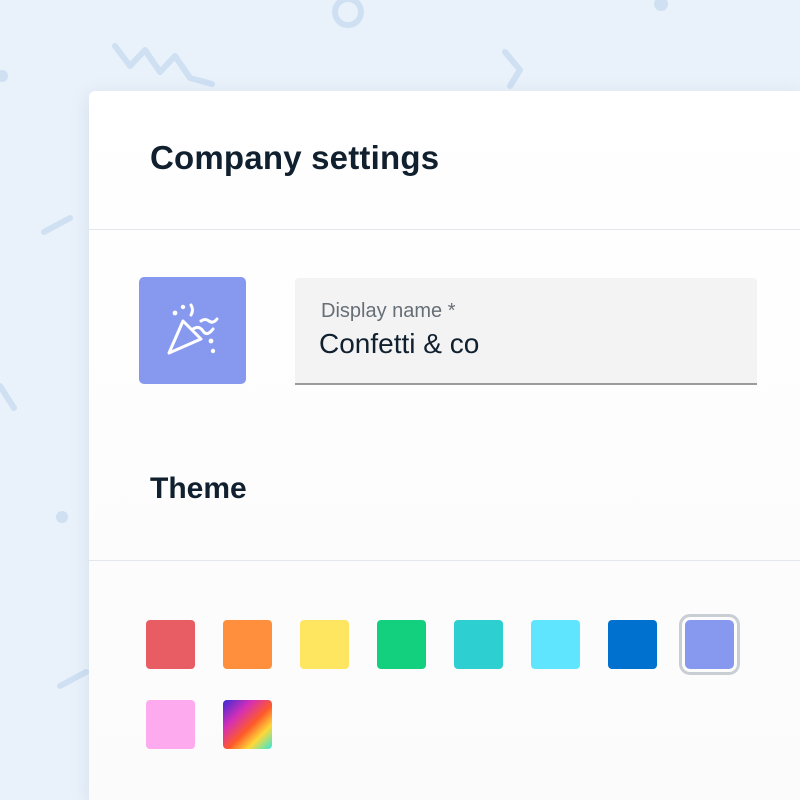  What do you see at coordinates (632, 644) in the screenshot?
I see `theme-swatch-blue` at bounding box center [632, 644].